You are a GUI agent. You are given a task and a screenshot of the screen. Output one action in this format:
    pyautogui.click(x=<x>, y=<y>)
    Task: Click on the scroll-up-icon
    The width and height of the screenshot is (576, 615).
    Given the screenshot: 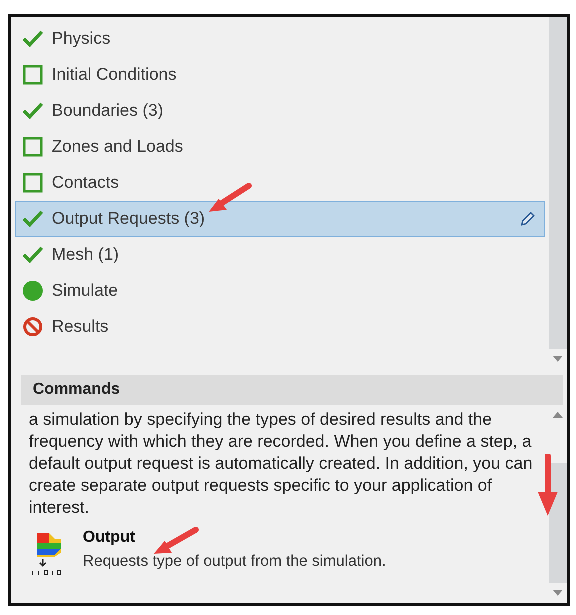 What is the action you would take?
    pyautogui.click(x=558, y=415)
    